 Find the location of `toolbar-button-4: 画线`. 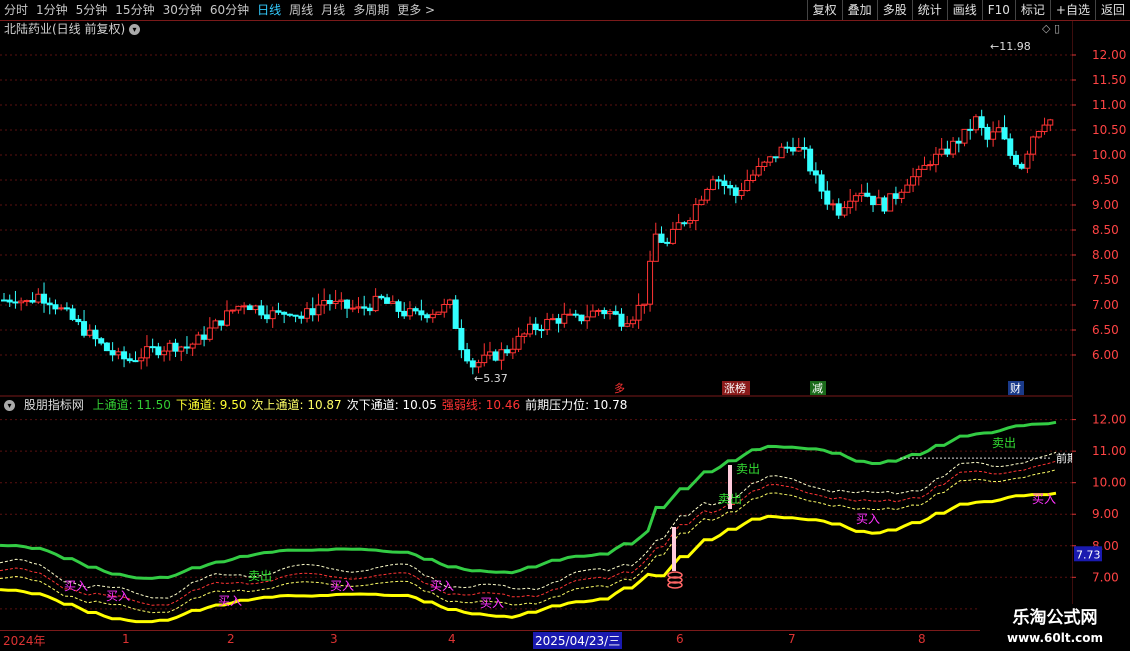

toolbar-button-4: 画线 is located at coordinates (964, 10).